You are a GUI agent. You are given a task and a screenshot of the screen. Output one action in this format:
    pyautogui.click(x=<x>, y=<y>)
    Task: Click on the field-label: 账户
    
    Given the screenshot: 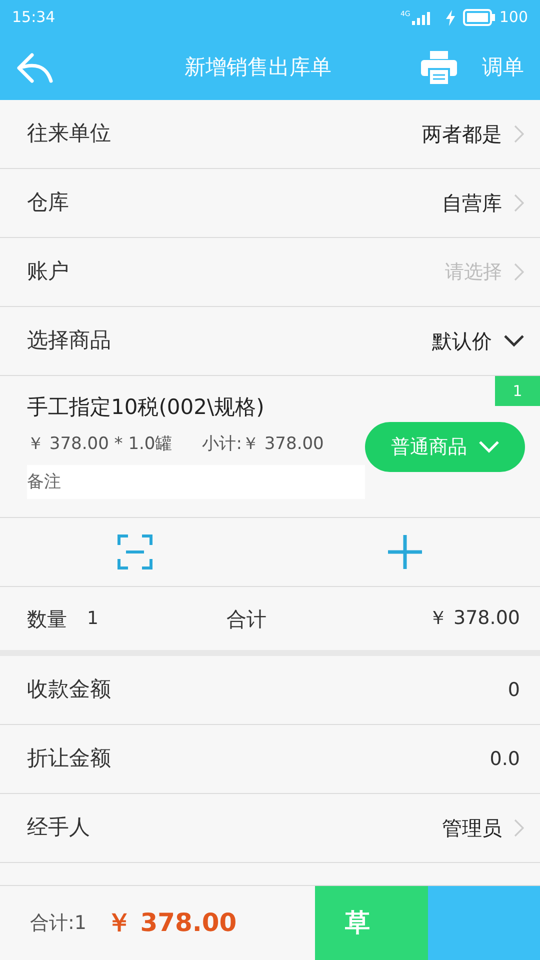 What is the action you would take?
    pyautogui.click(x=48, y=272)
    